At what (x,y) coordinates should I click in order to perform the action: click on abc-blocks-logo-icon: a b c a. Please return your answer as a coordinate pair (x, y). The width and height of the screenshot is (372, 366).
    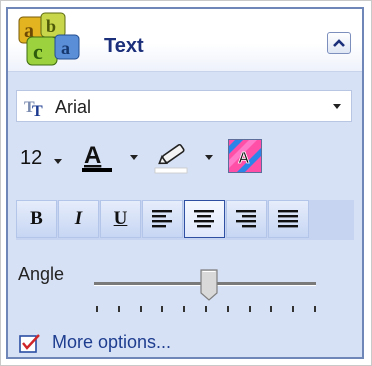
    Looking at the image, I should click on (51, 40).